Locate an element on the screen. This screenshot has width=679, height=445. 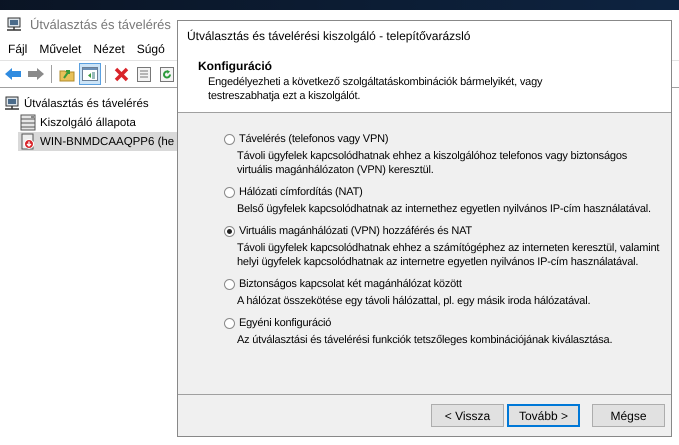
dialog-button: Mégse is located at coordinates (628, 415).